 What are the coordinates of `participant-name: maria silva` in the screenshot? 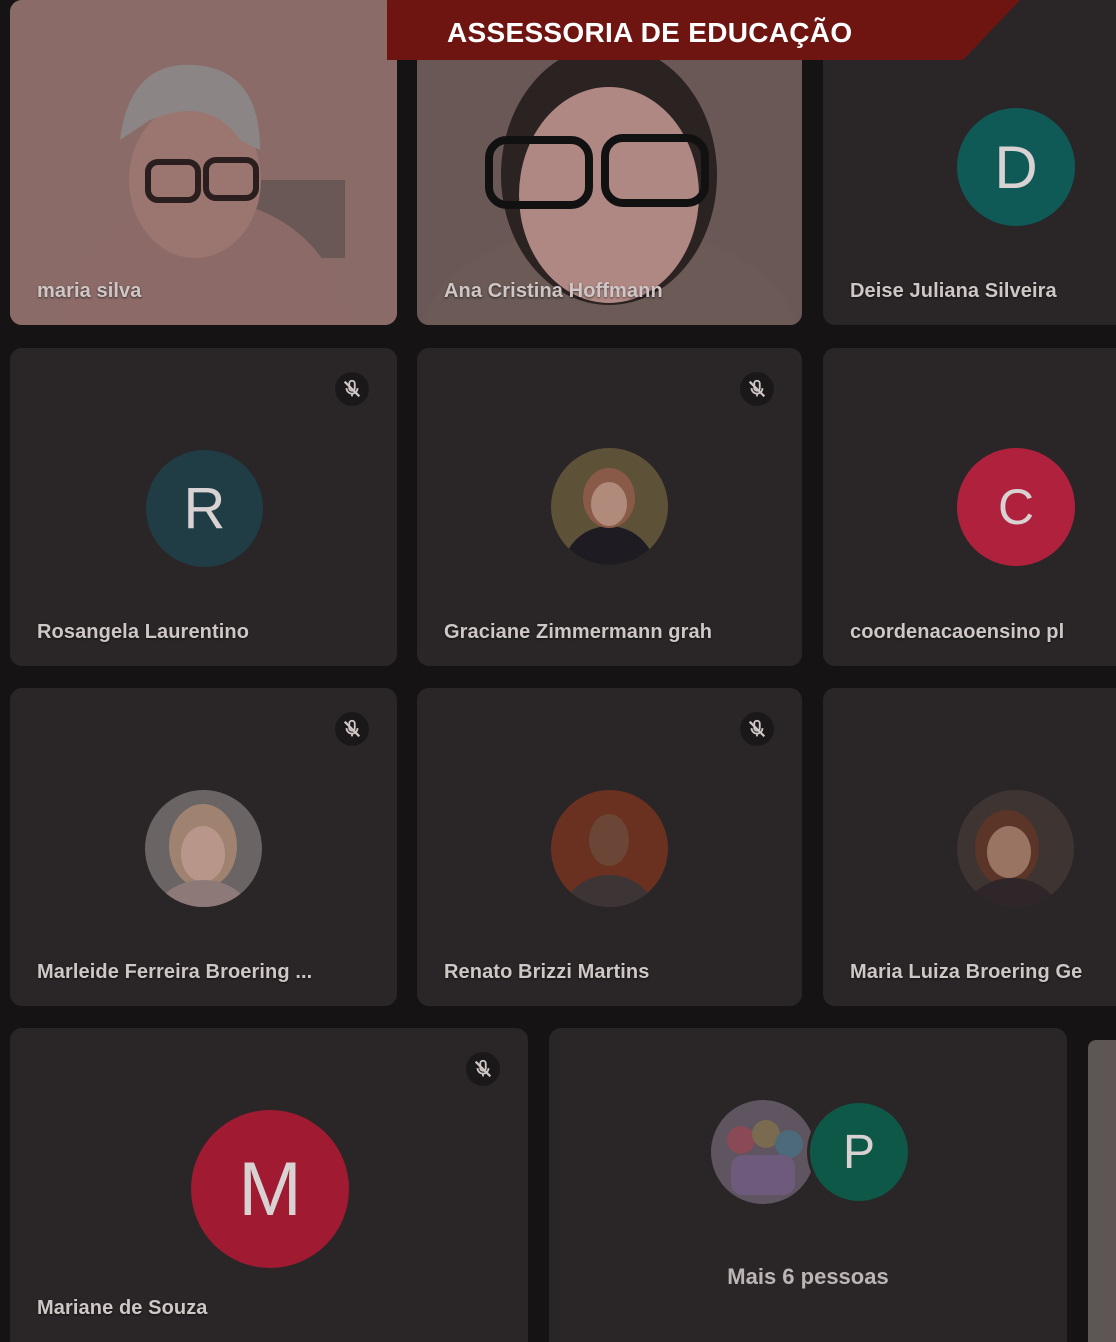 It's located at (89, 291).